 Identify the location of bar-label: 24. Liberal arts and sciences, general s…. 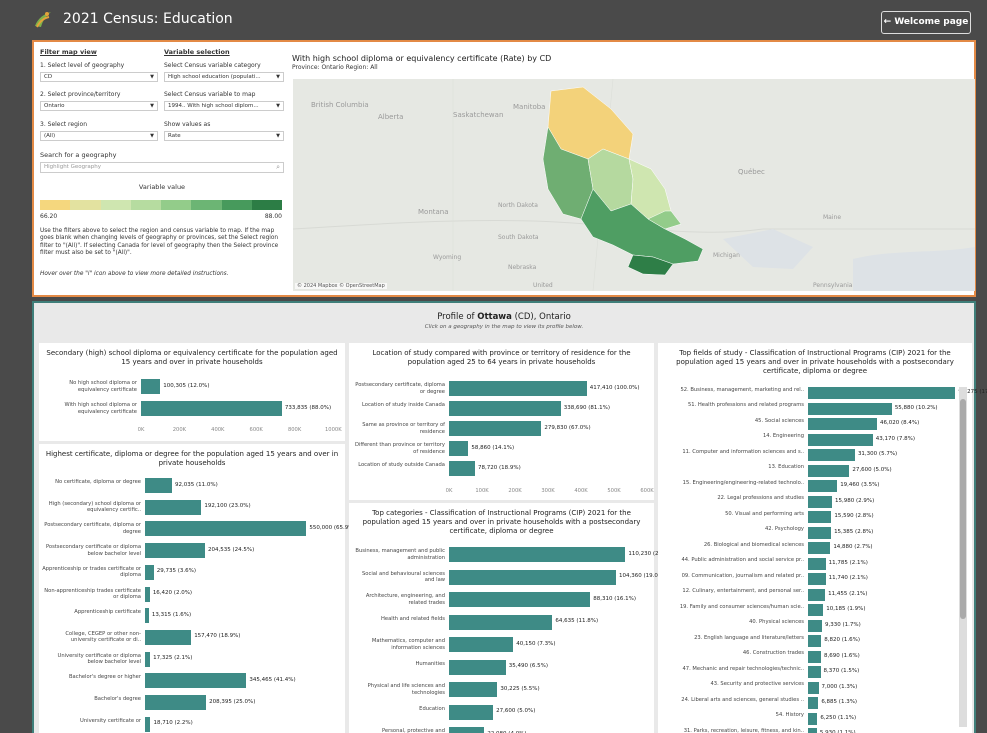
(742, 699).